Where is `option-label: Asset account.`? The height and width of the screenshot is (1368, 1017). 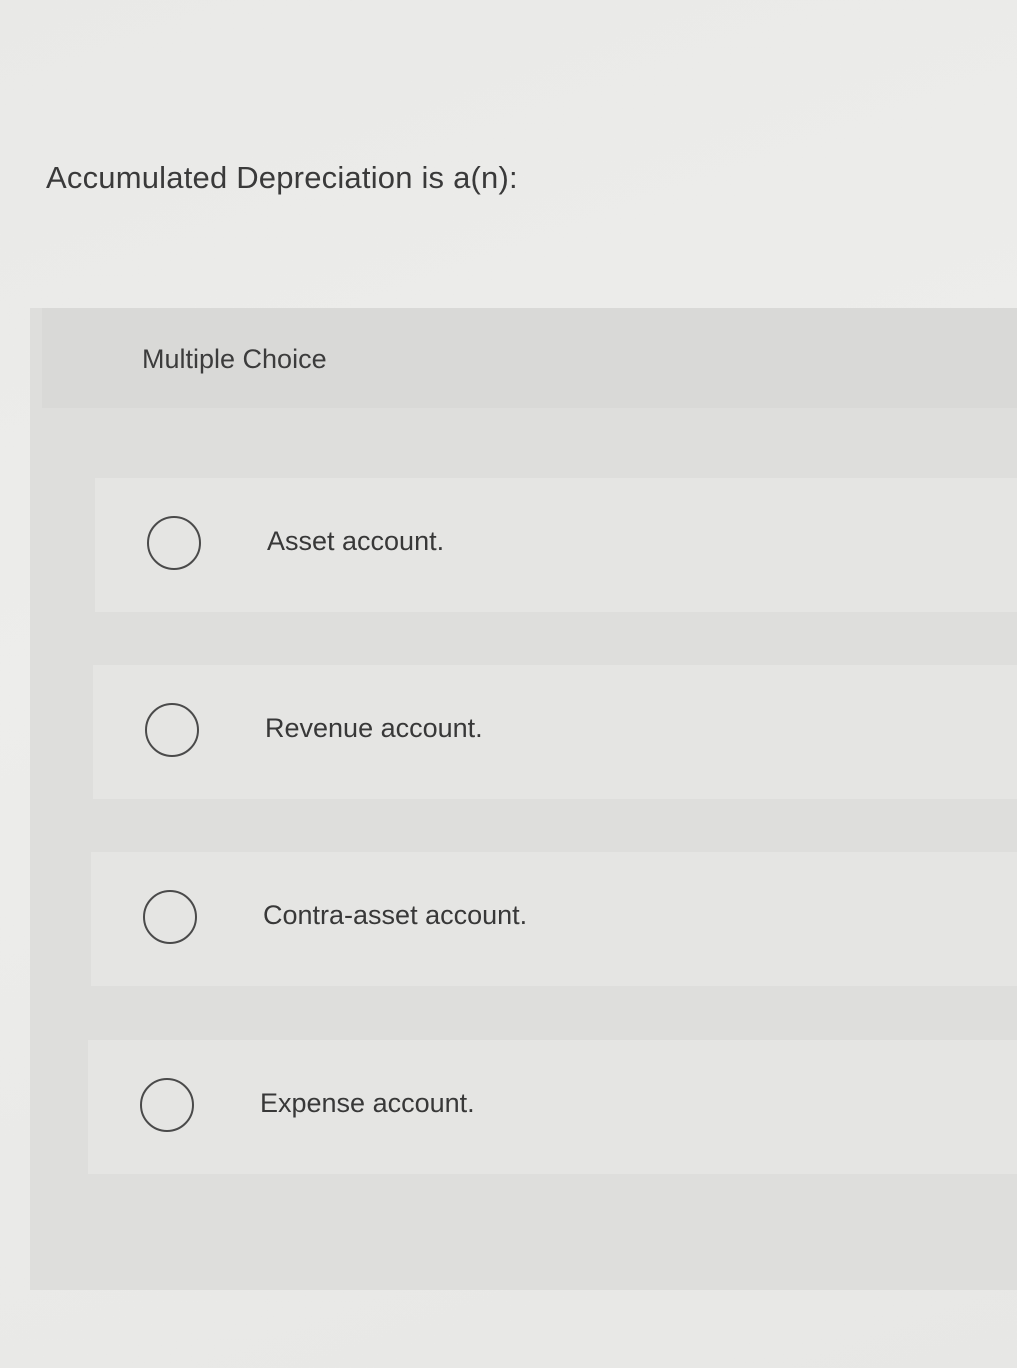
option-label: Asset account. is located at coordinates (356, 541).